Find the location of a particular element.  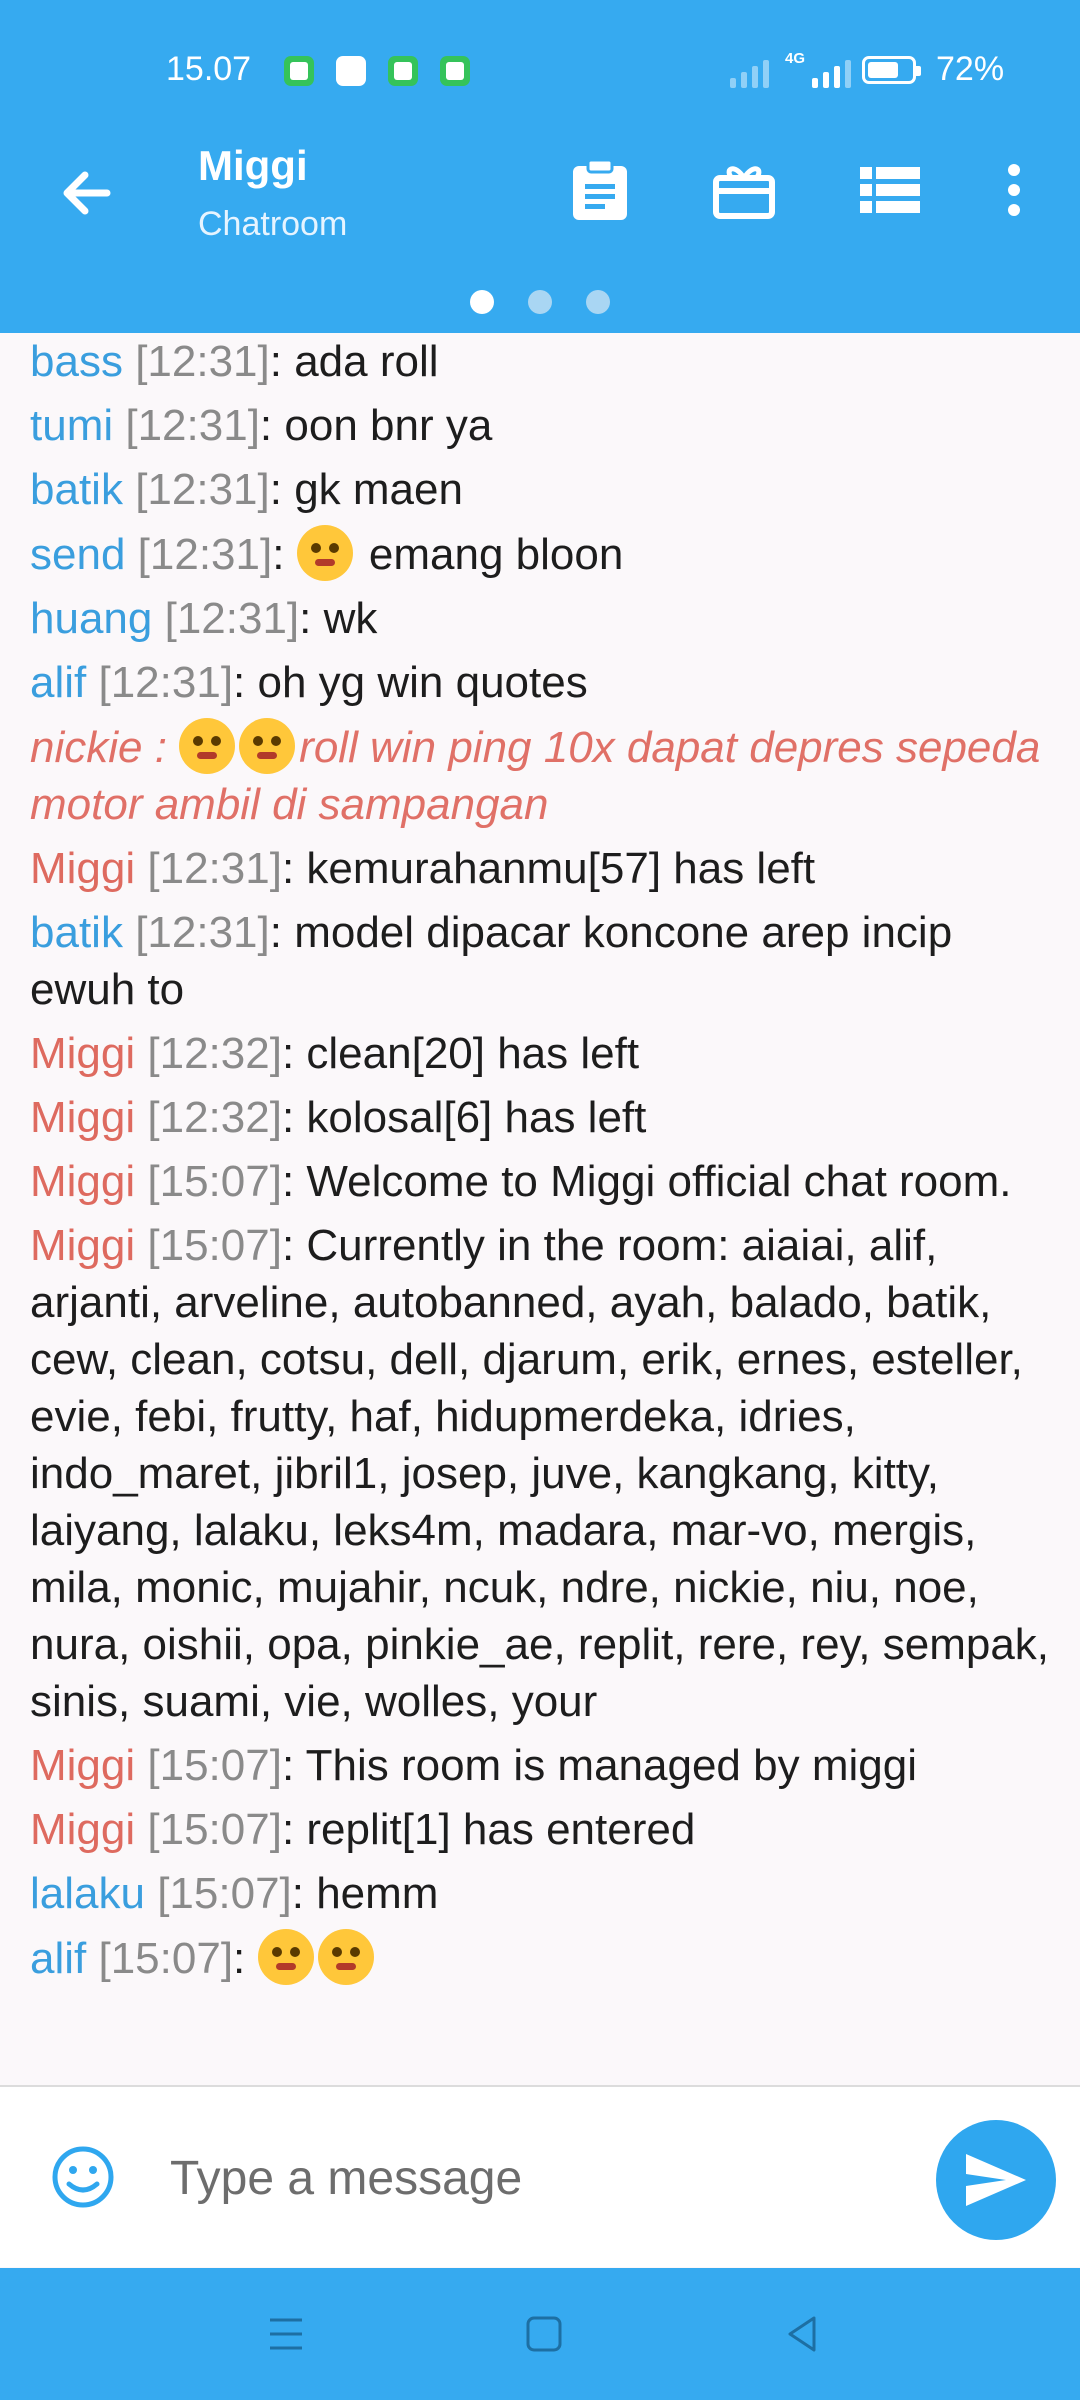

list-icon is located at coordinates (890, 190).